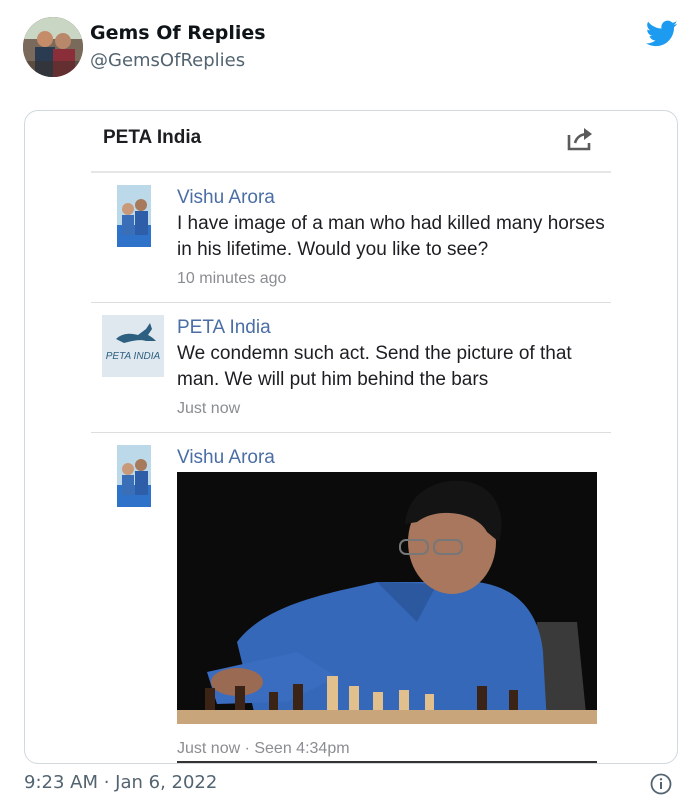 The height and width of the screenshot is (796, 698). Describe the element at coordinates (662, 34) in the screenshot. I see `twitter-bird-icon` at that location.